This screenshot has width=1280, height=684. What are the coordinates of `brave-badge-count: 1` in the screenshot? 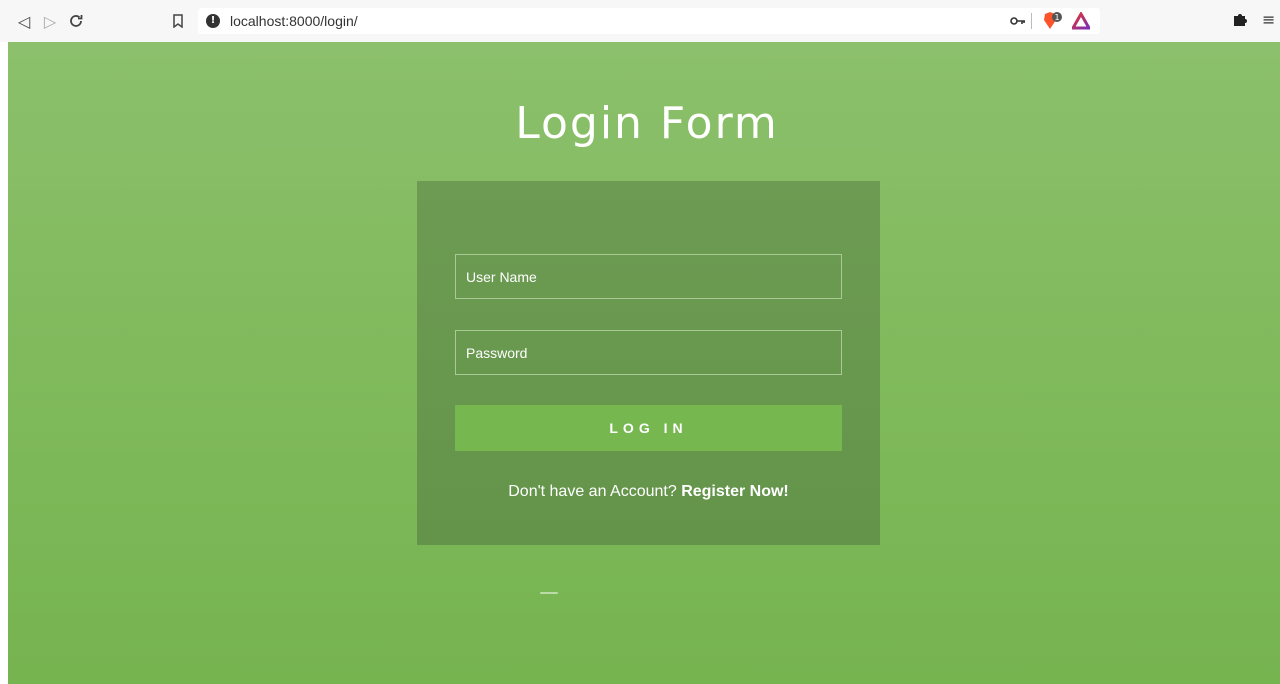 It's located at (1056, 17).